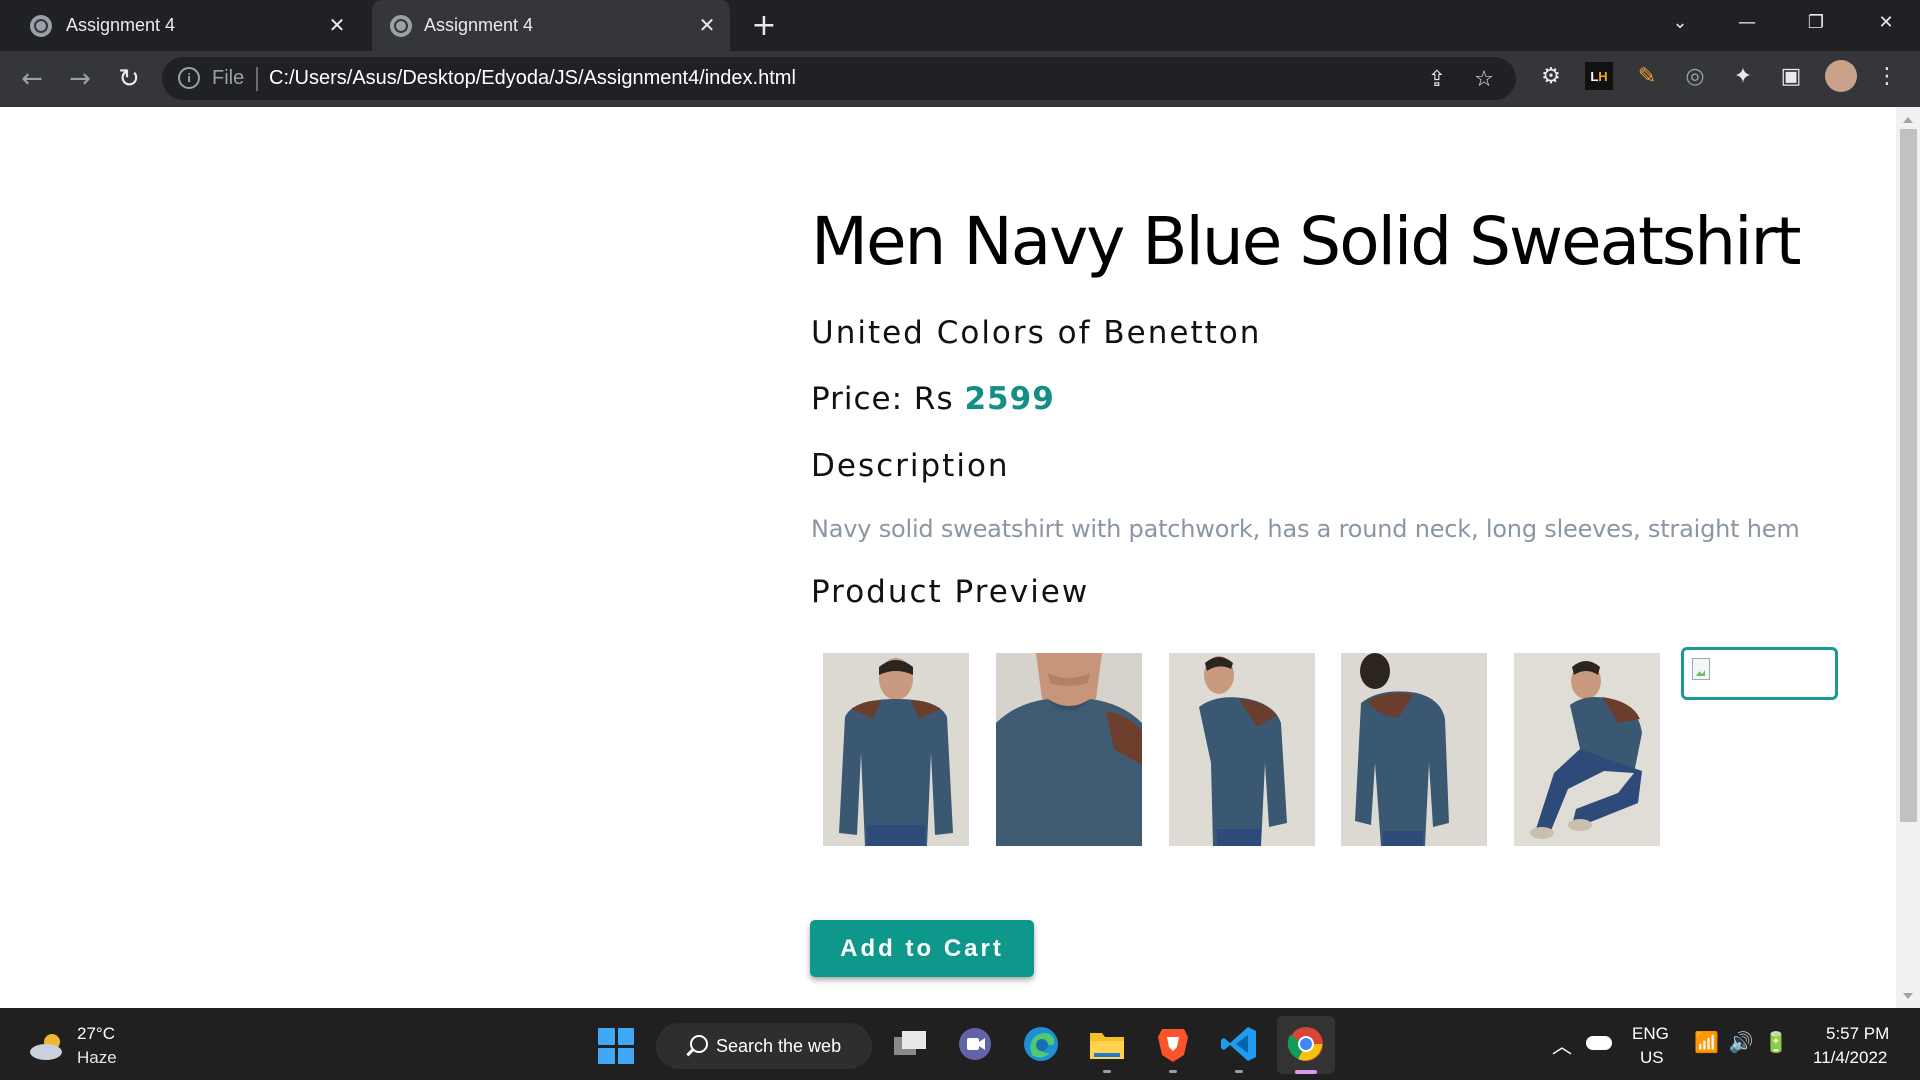 The height and width of the screenshot is (1080, 1920). What do you see at coordinates (882, 399) in the screenshot?
I see `price-label: Price: Rs` at bounding box center [882, 399].